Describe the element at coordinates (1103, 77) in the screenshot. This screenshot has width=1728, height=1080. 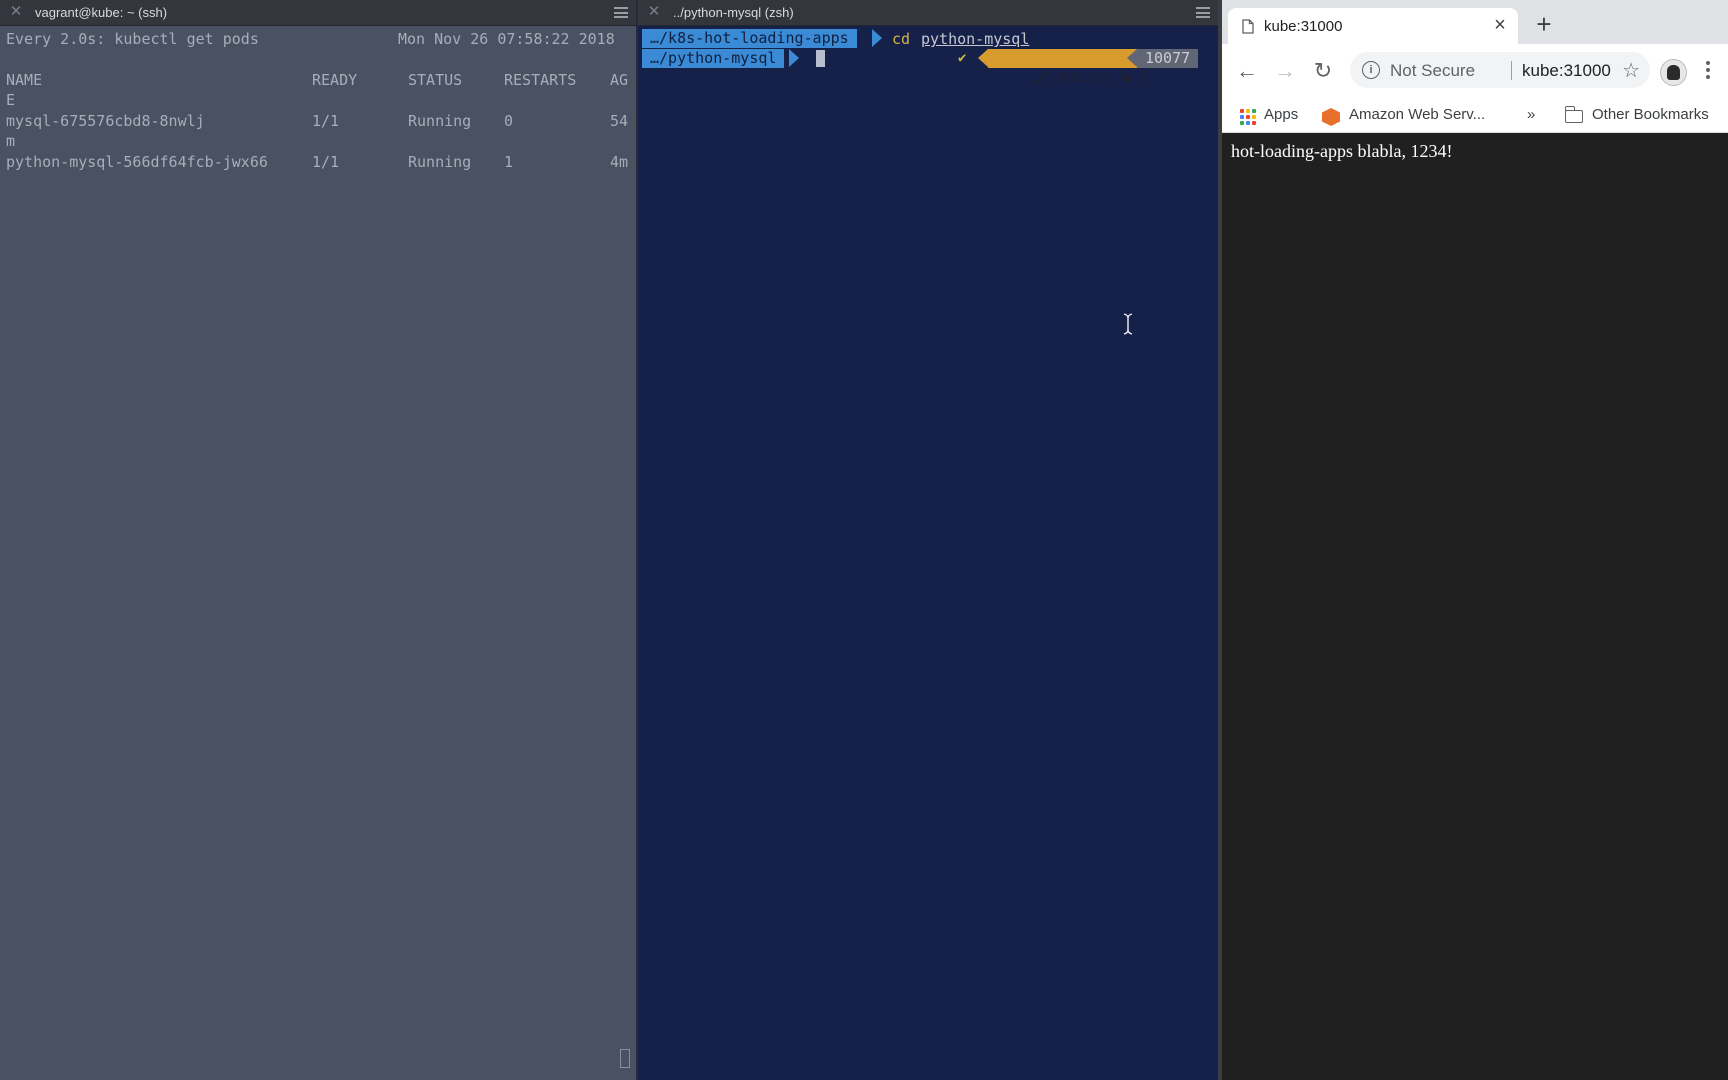
I see `git-branch-label: master ● ?` at that location.